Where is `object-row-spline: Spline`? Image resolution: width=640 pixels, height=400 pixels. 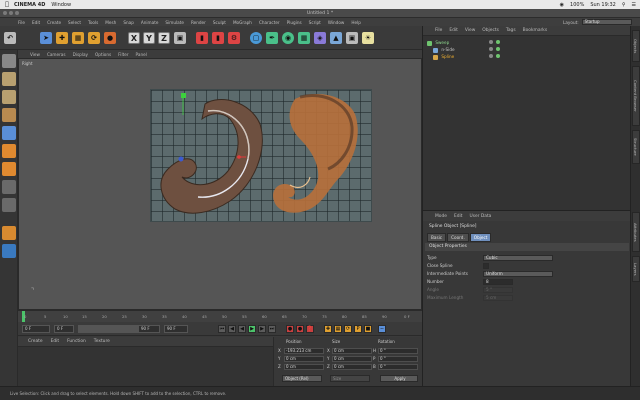 object-row-spline: Spline is located at coordinates (527, 56).